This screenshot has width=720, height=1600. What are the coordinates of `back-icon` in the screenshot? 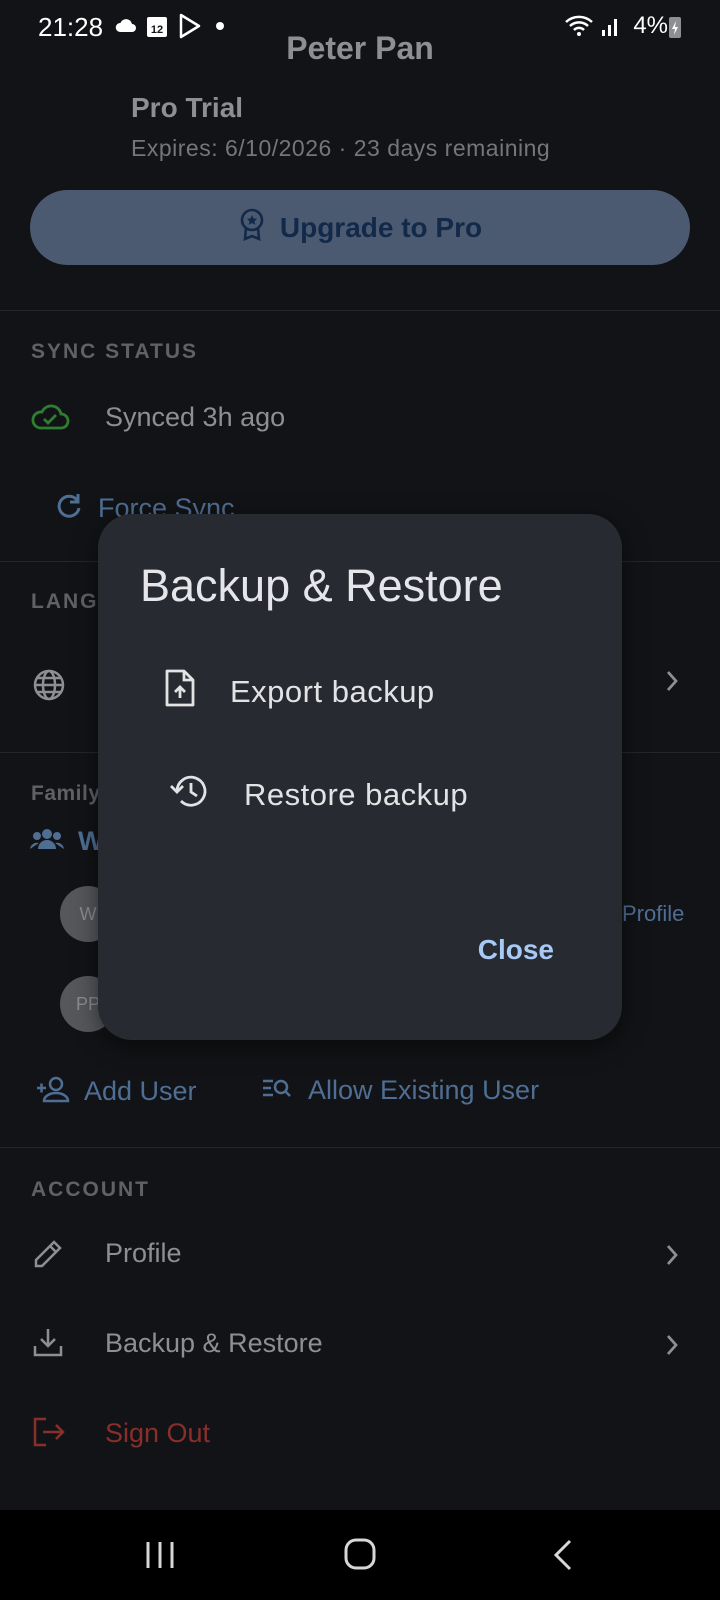 It's located at (563, 1557).